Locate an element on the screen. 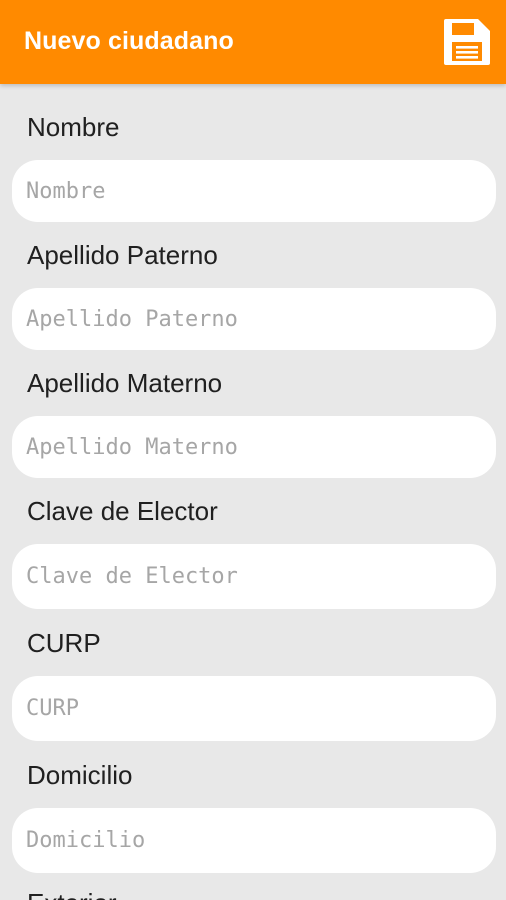 The width and height of the screenshot is (506, 900). save-button is located at coordinates (467, 42).